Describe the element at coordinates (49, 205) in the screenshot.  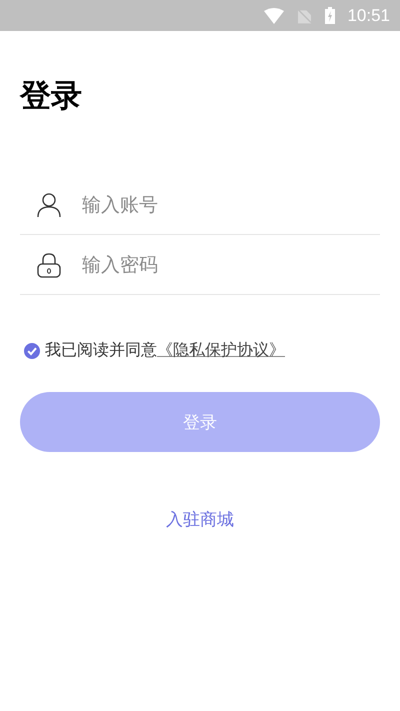
I see `user-icon` at that location.